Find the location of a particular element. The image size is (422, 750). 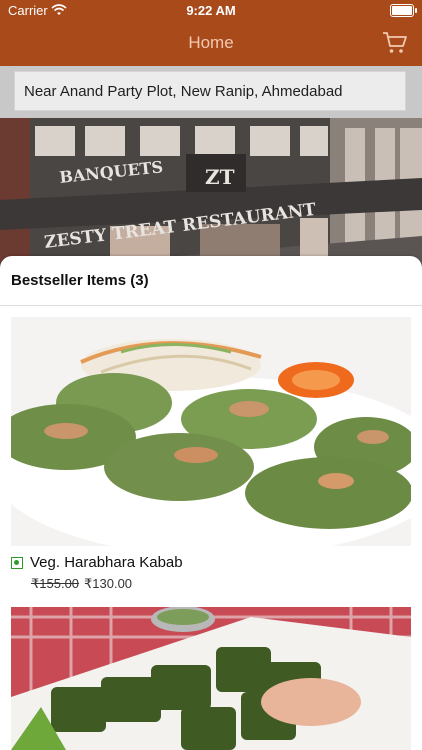

status-time: 9:22 AM is located at coordinates (211, 10).